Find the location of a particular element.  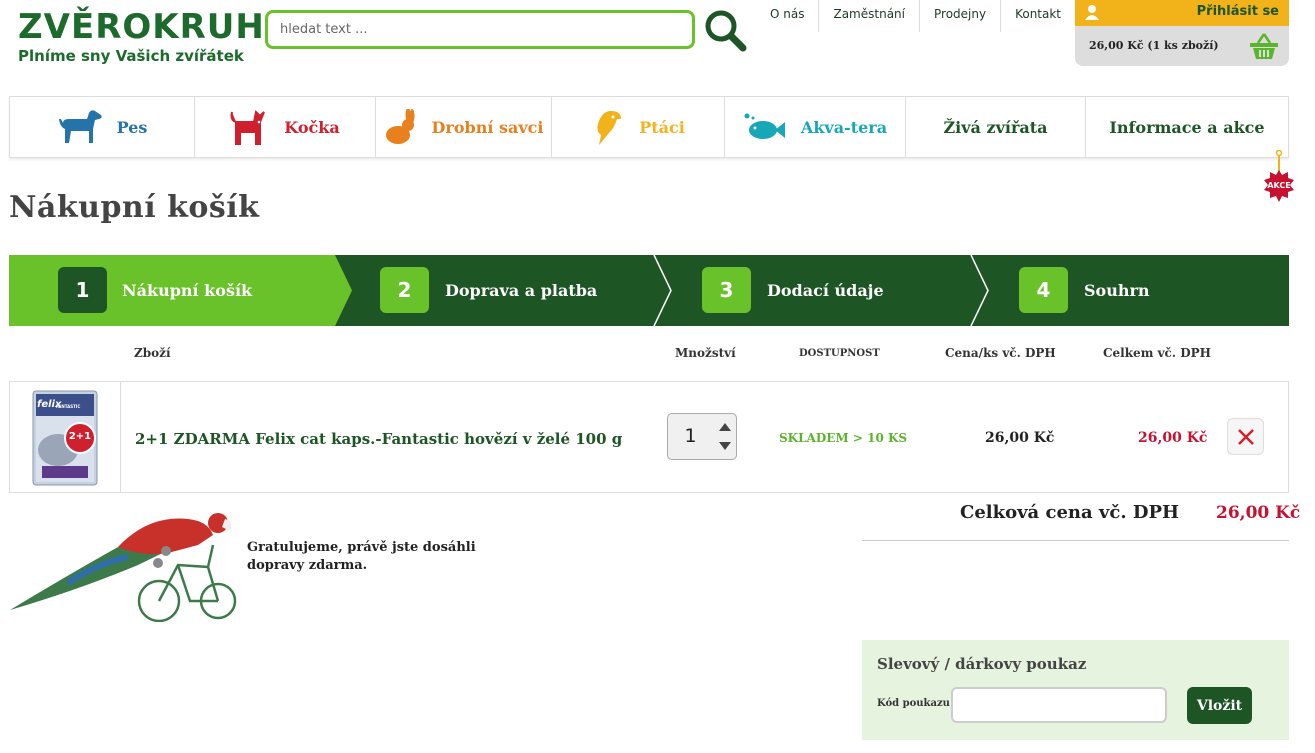

topnav-about: O nás is located at coordinates (788, 16).